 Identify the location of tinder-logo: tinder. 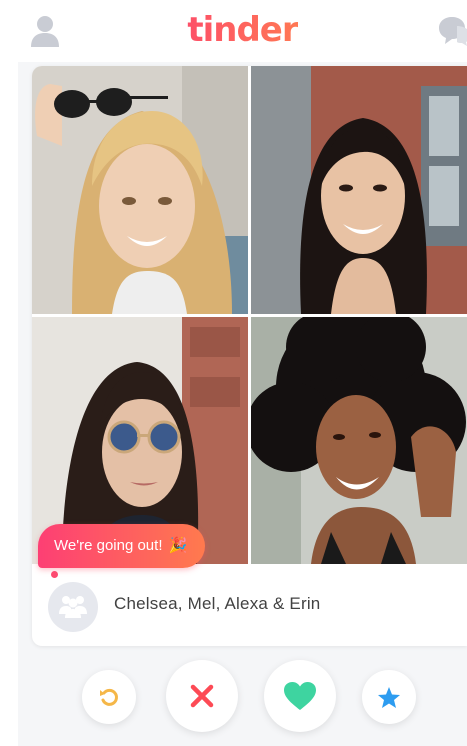
(242, 30).